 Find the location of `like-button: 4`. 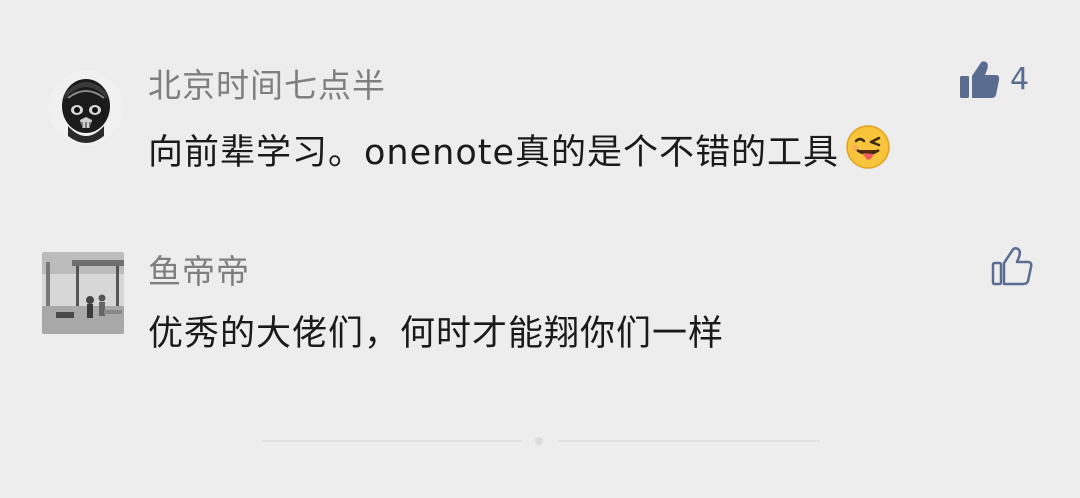

like-button: 4 is located at coordinates (993, 80).